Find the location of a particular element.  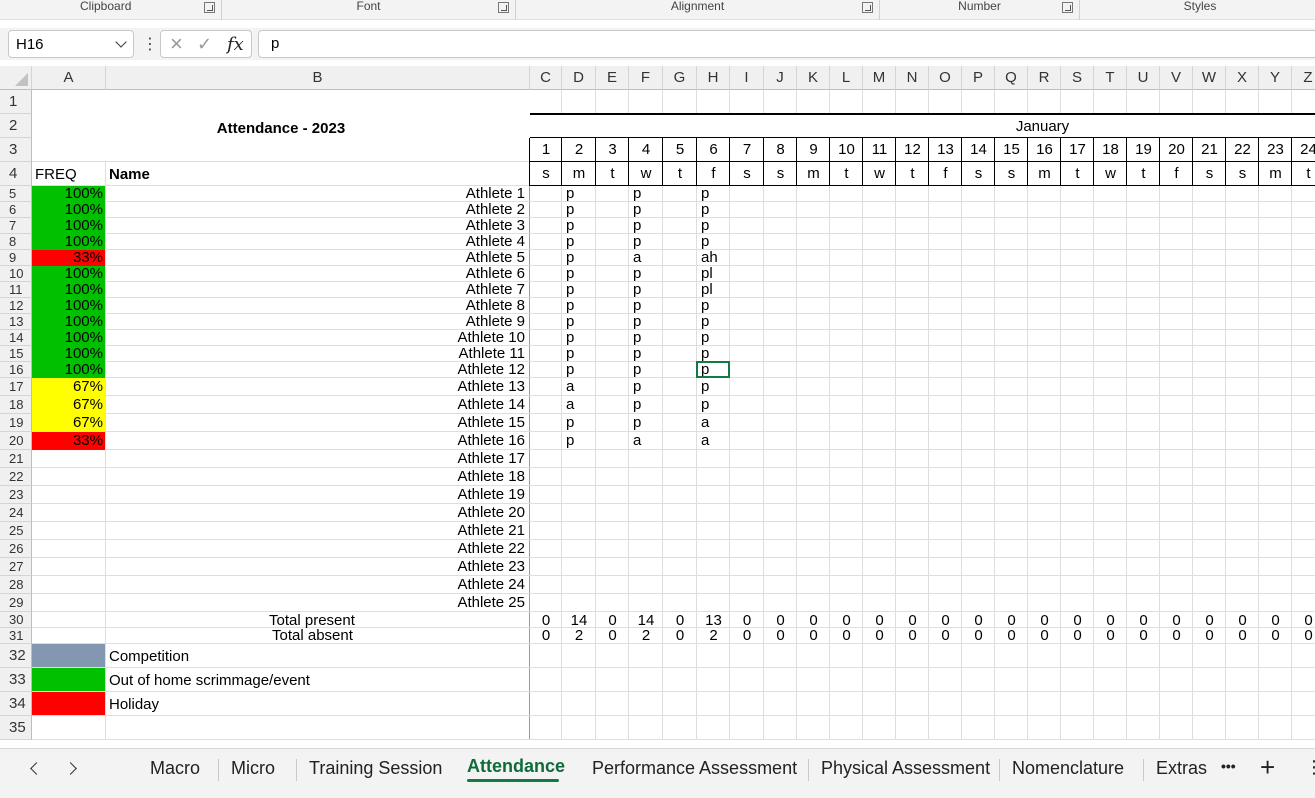

attendance-cell: ah is located at coordinates (709, 257).